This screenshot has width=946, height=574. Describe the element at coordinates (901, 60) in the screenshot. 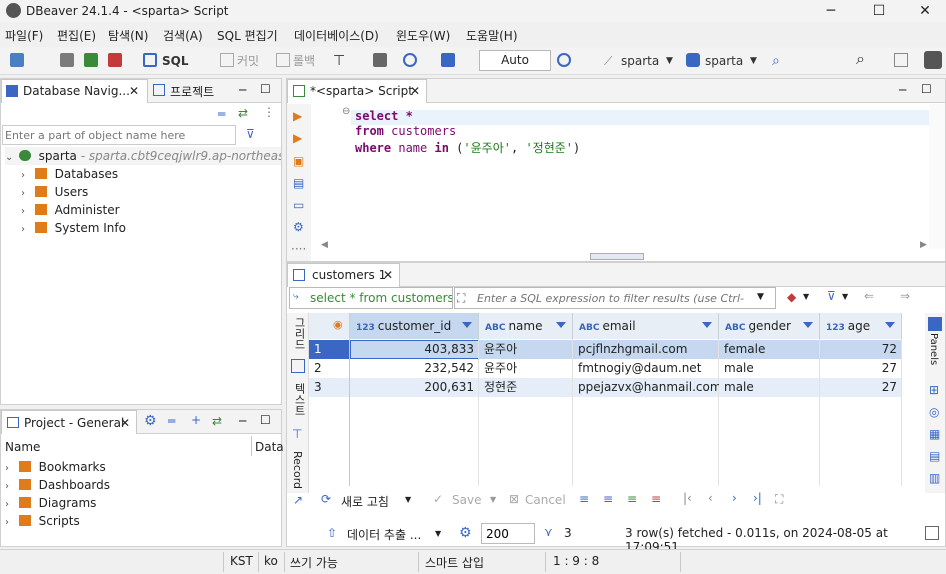

I see `perspective-icon` at that location.